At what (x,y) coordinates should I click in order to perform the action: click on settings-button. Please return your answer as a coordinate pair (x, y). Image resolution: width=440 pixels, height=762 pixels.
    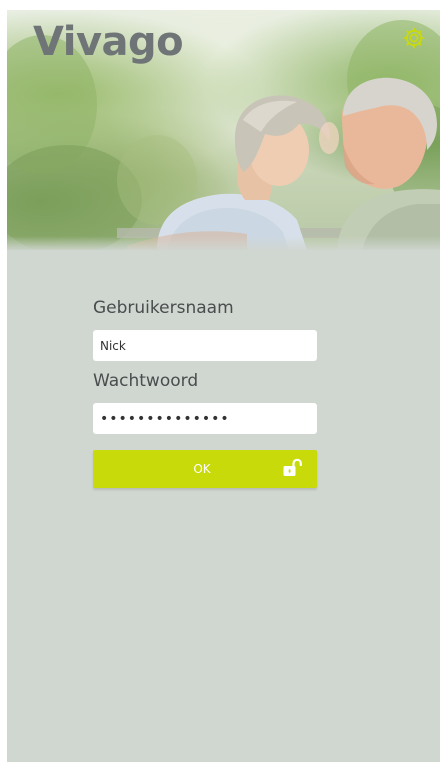
    Looking at the image, I should click on (414, 38).